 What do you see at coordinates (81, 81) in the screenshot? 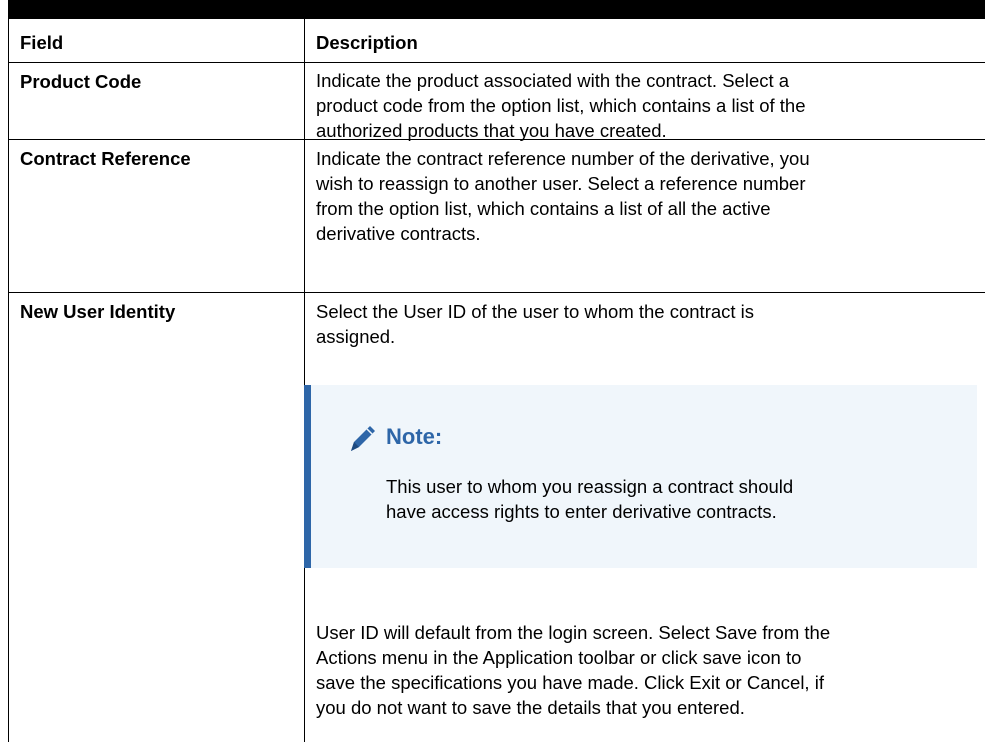
I see `field-name-product-code: Product Code` at bounding box center [81, 81].